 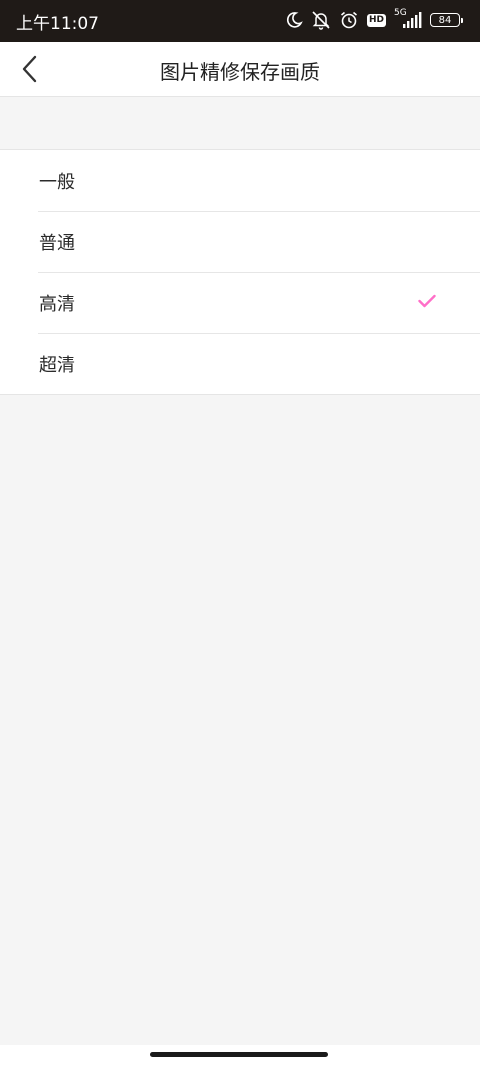 I want to click on battery-level: 84, so click(x=445, y=20).